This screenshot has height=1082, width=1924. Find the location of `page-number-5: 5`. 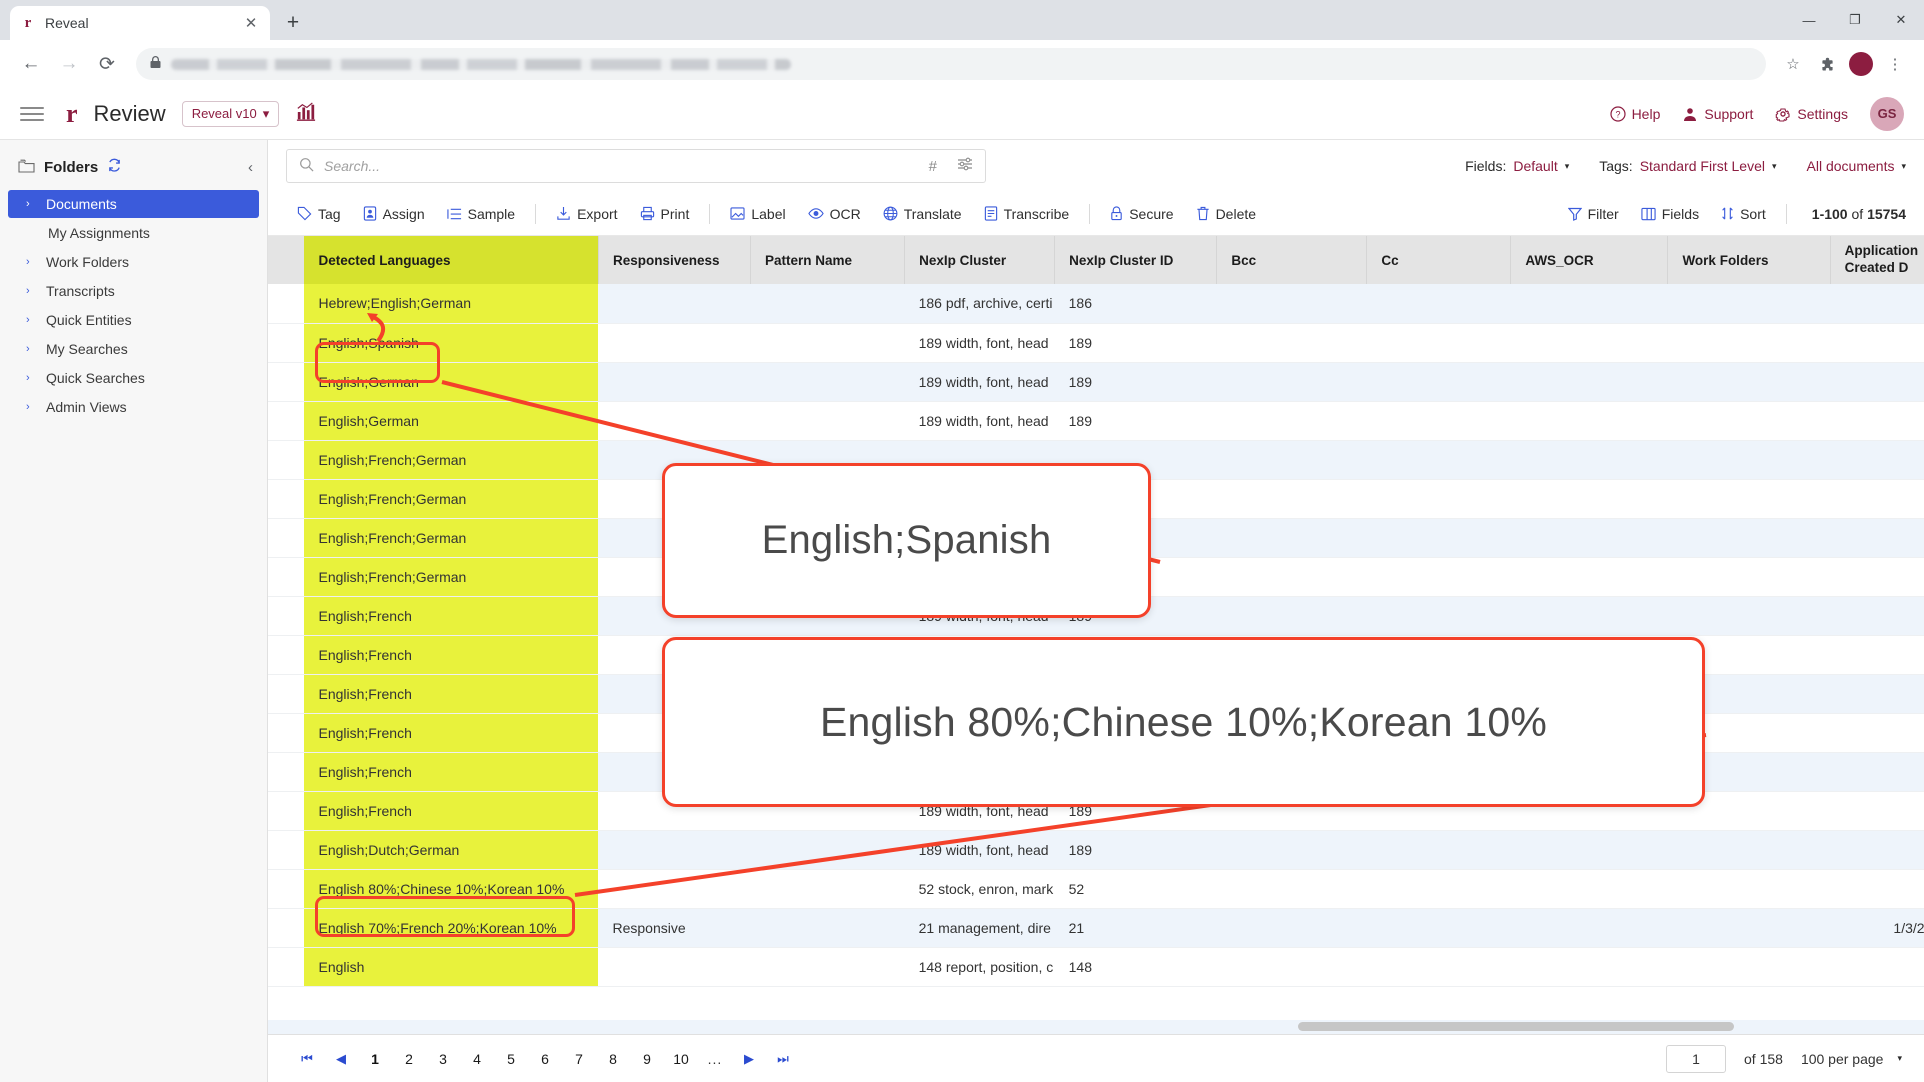

page-number-5: 5 is located at coordinates (511, 1059).